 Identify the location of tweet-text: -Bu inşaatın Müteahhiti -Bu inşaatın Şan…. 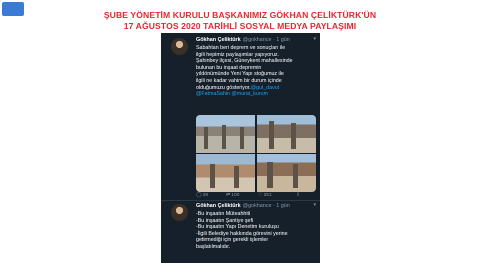
(256, 231).